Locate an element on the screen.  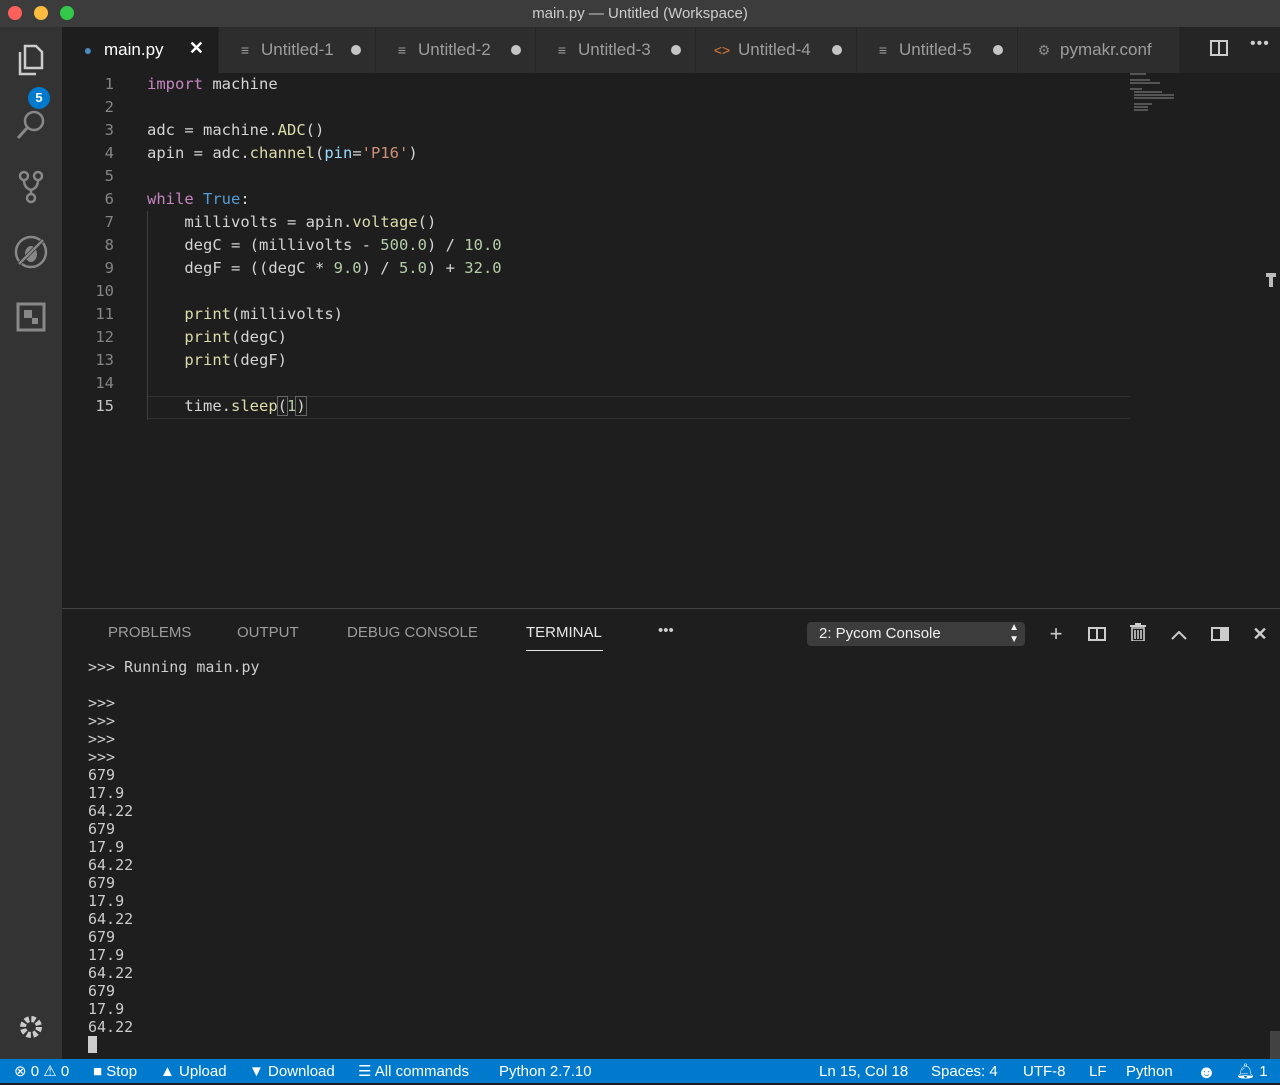
split-editor-icon is located at coordinates (1219, 48).